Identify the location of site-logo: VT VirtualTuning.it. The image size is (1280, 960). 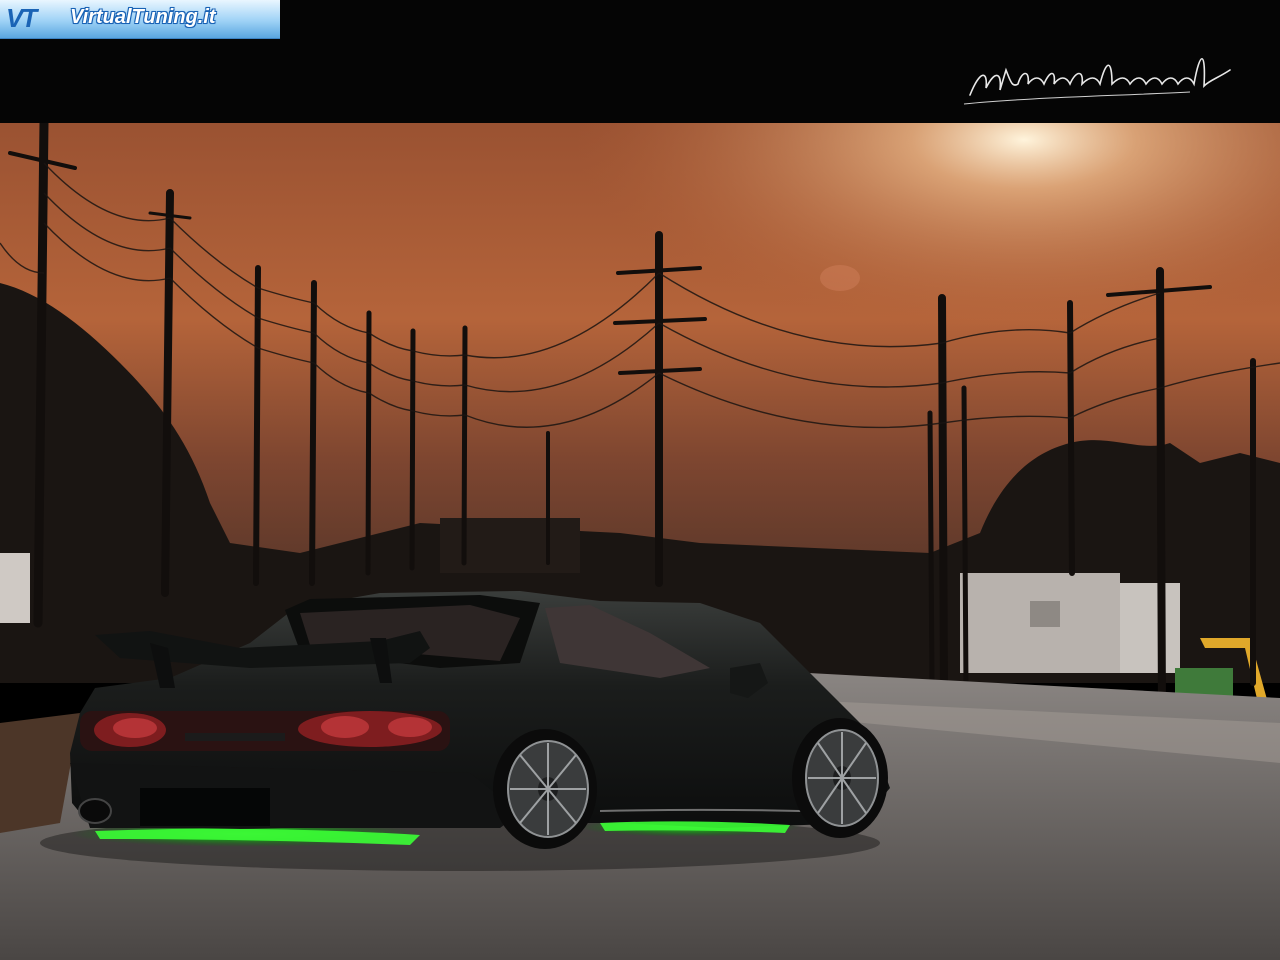
(140, 19).